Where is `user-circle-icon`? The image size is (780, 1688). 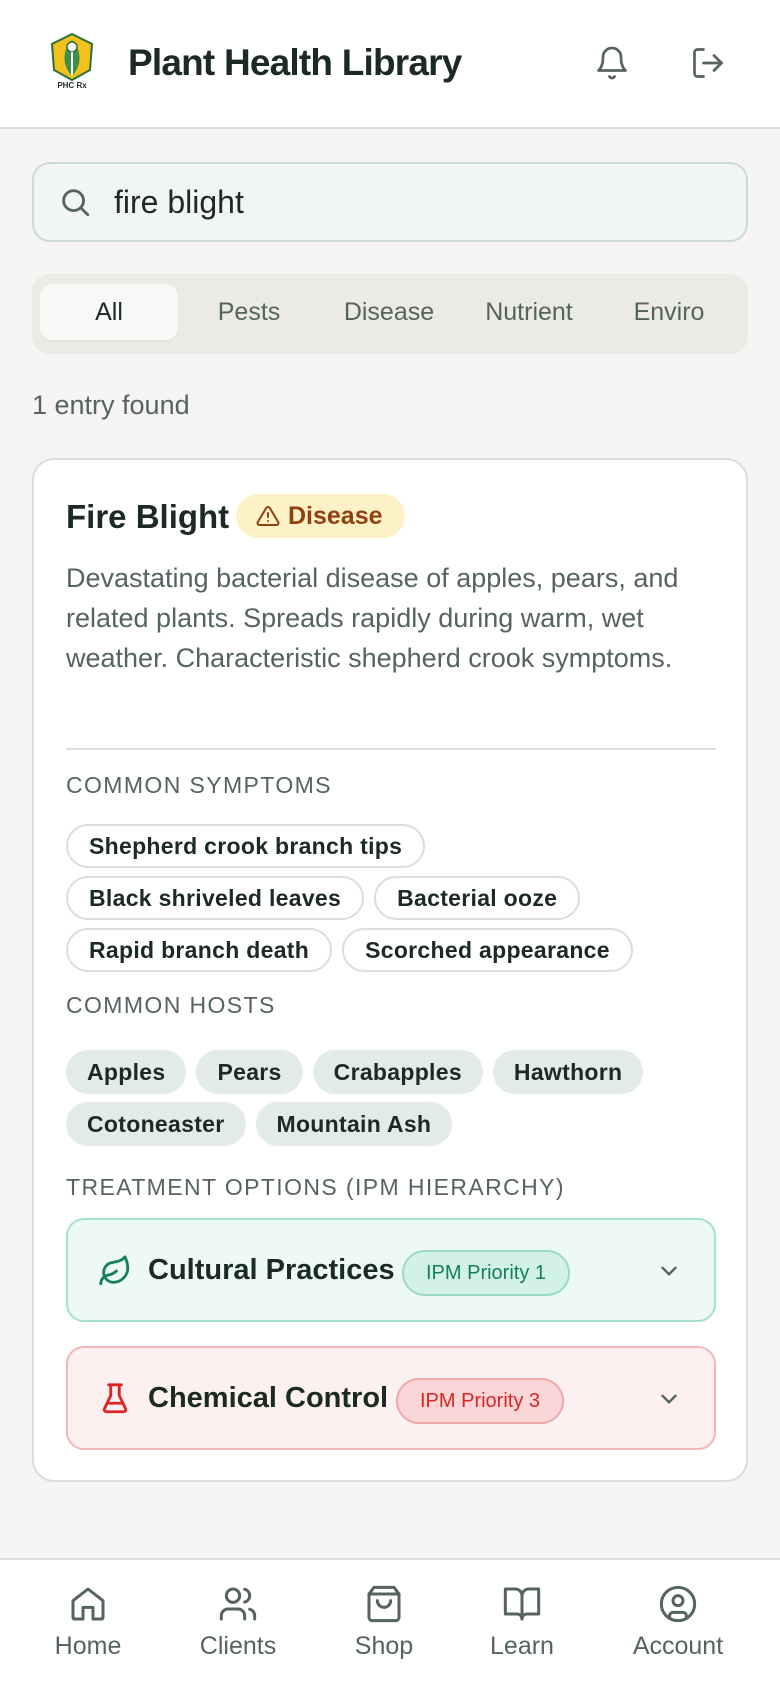
user-circle-icon is located at coordinates (678, 1604).